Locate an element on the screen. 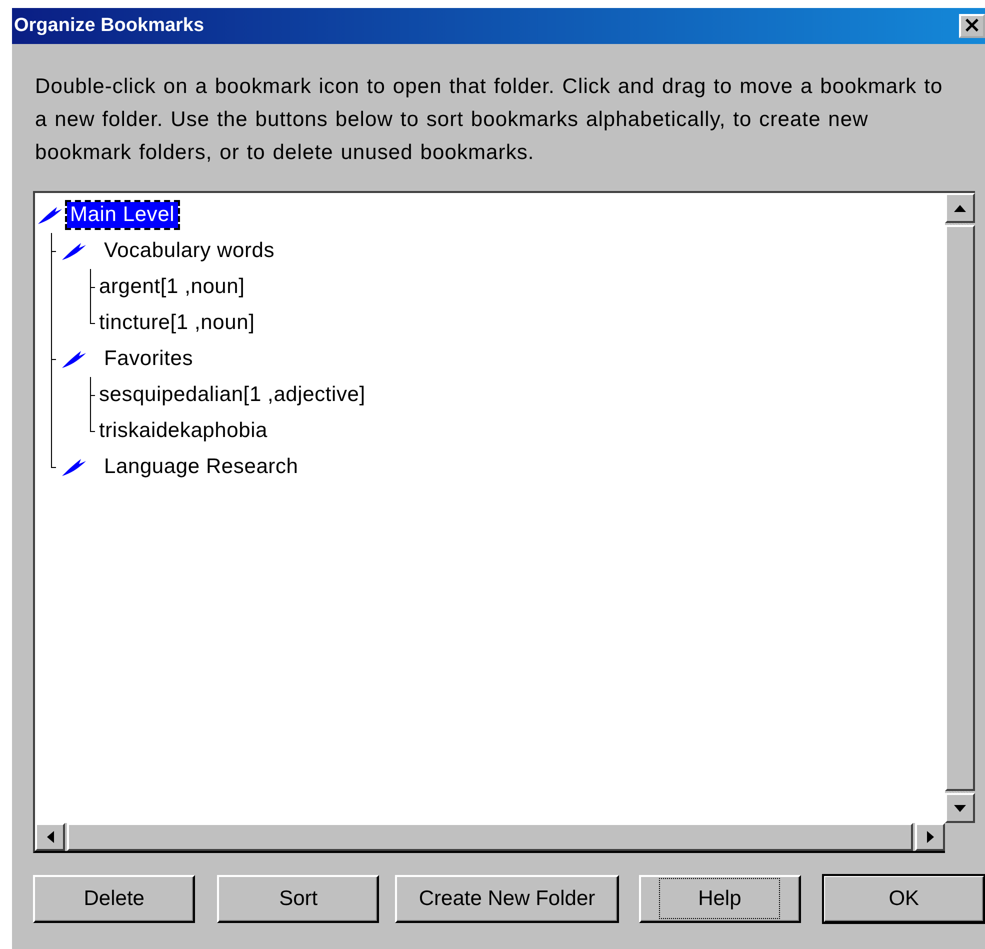  bookmark-item: tincture[1 ,noun] is located at coordinates (177, 323).